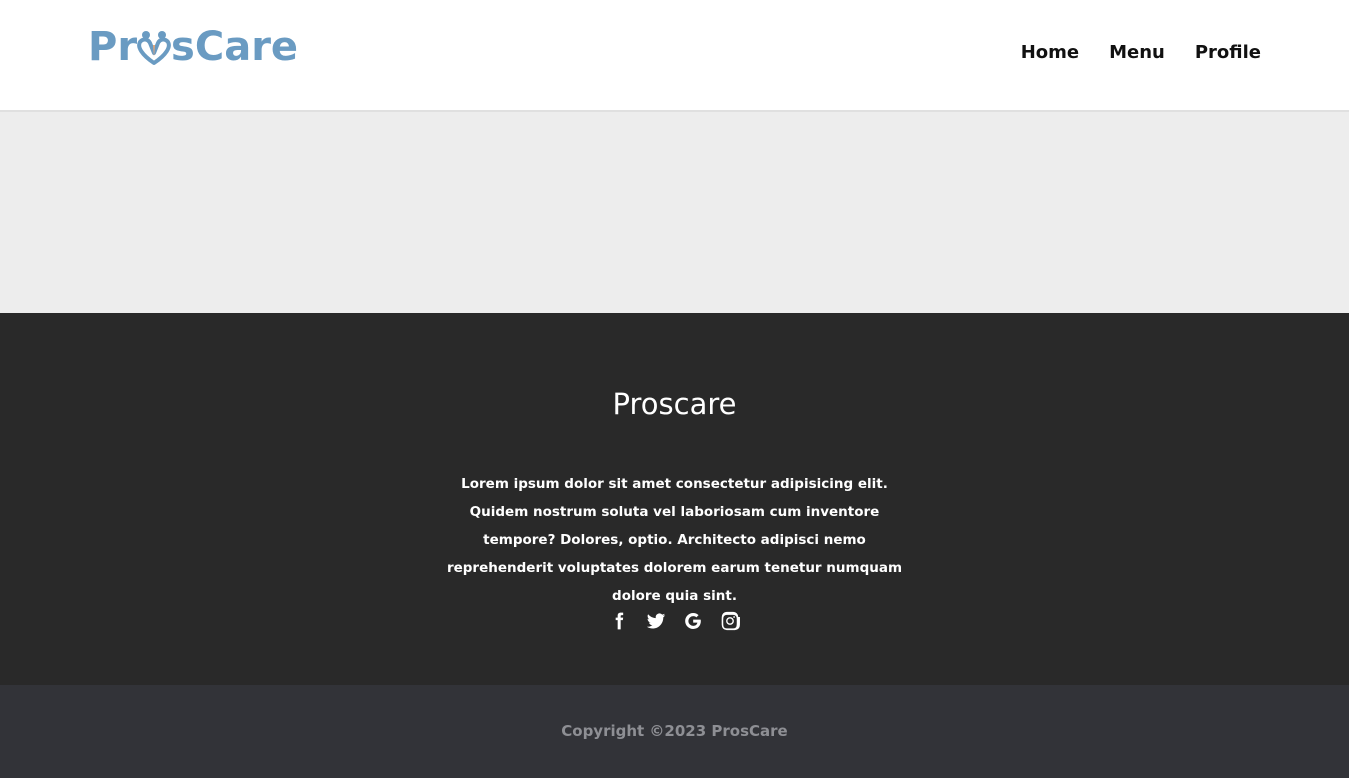 Image resolution: width=1349 pixels, height=778 pixels. Describe the element at coordinates (619, 621) in the screenshot. I see `facebook-icon` at that location.